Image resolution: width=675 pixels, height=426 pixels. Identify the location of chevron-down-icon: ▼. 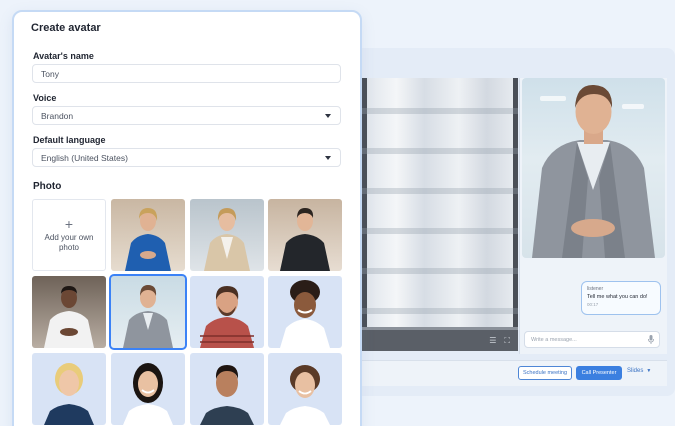
(649, 371).